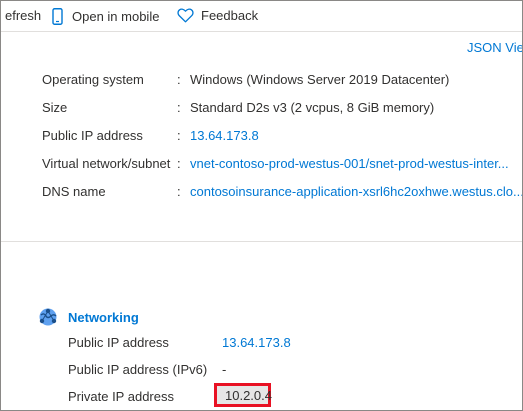  Describe the element at coordinates (121, 396) in the screenshot. I see `networking-label: Private IP address` at that location.